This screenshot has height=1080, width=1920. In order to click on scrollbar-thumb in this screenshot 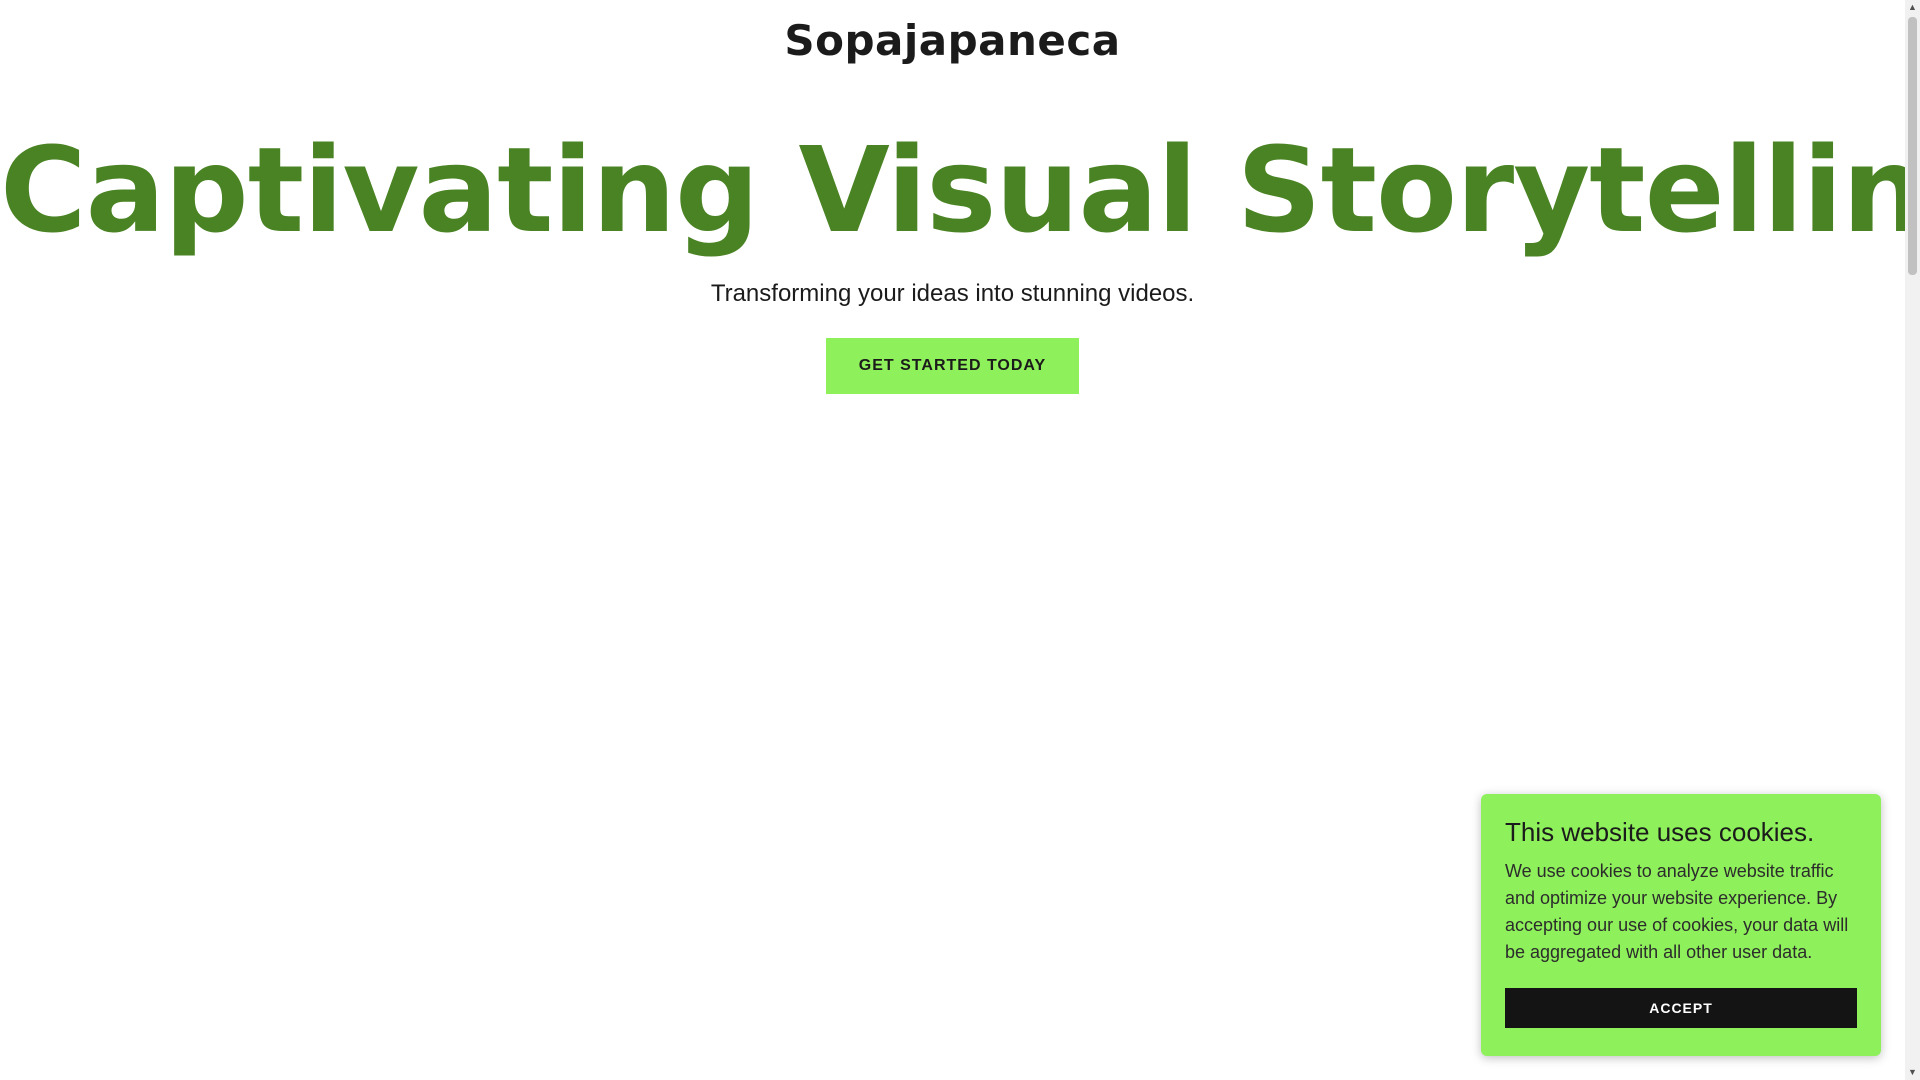, I will do `click(1912, 146)`.